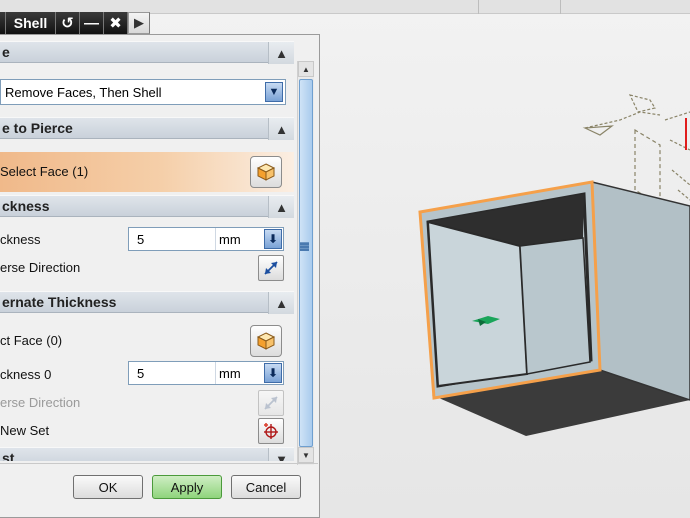  Describe the element at coordinates (230, 239) in the screenshot. I see `thickness-unit: mm` at that location.